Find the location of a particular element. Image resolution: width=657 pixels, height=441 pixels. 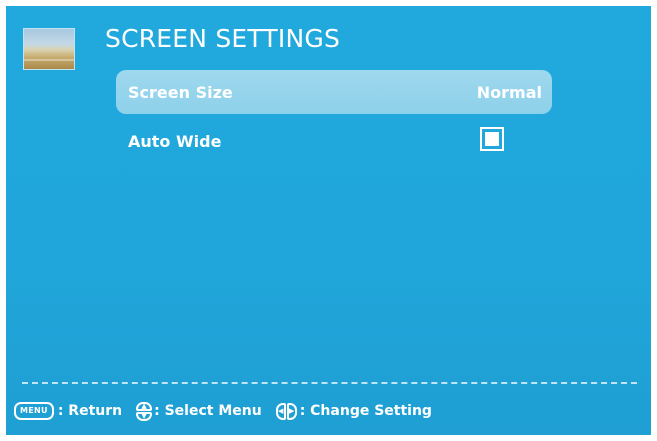

checkbox-fill is located at coordinates (492, 139).